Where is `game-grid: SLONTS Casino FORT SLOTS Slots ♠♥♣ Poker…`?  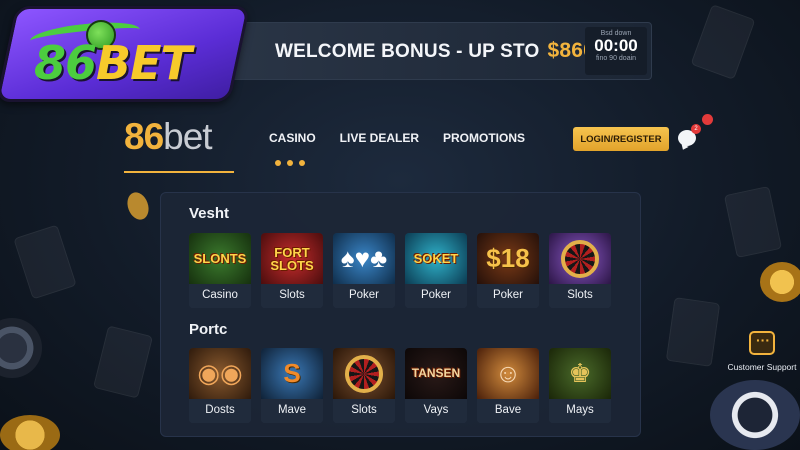
game-grid: SLONTS Casino FORT SLOTS Slots ♠♥♣ Poker… is located at coordinates (400, 270).